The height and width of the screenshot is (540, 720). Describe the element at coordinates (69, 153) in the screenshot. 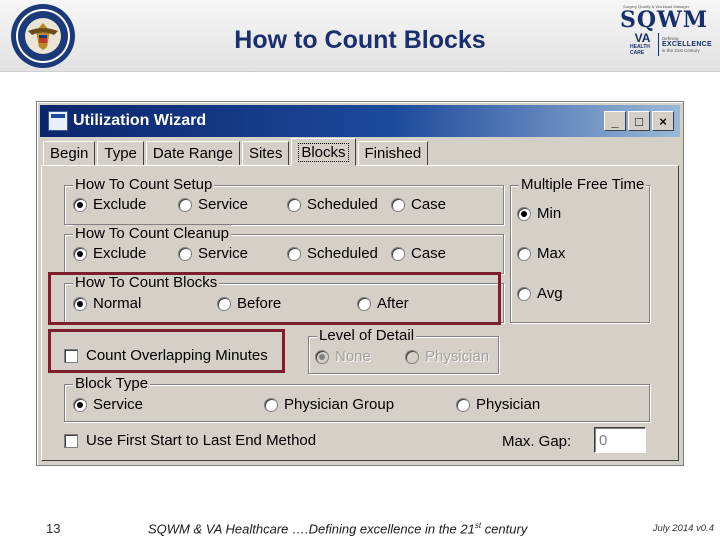

I see `tab-begin: Begin` at that location.